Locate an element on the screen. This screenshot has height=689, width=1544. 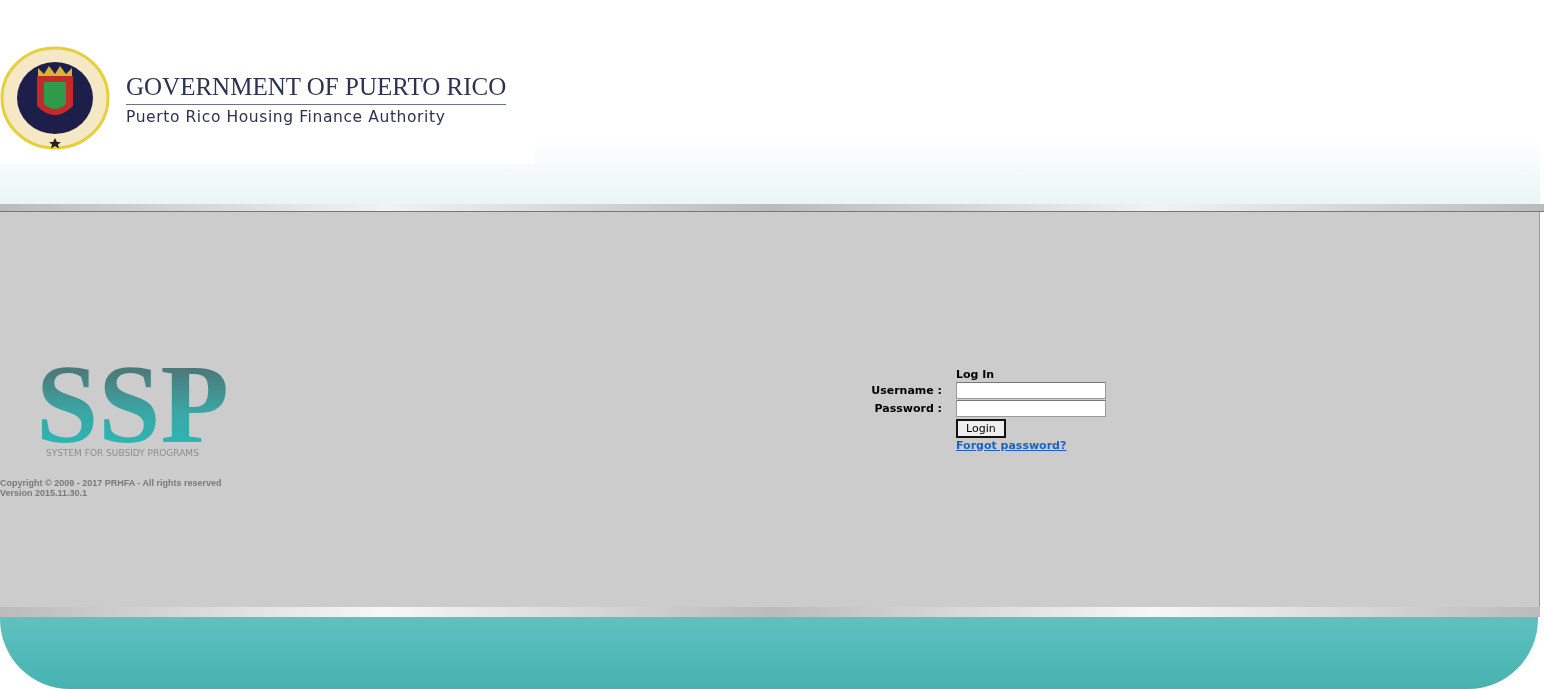
username-field is located at coordinates (1031, 390).